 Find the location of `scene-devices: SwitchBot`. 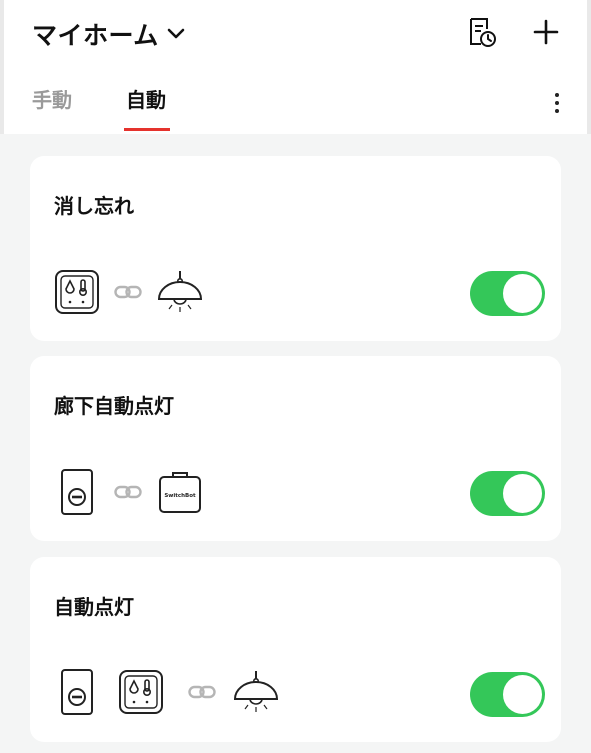

scene-devices: SwitchBot is located at coordinates (129, 492).